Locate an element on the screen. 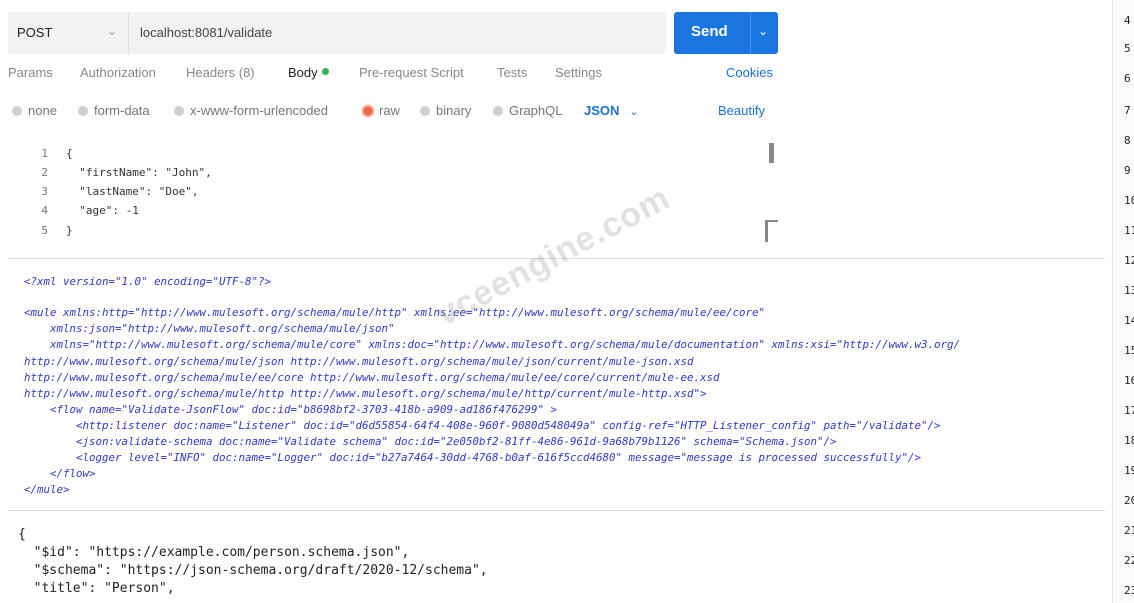 This screenshot has height=603, width=1134. line-number: 3 is located at coordinates (44, 191).